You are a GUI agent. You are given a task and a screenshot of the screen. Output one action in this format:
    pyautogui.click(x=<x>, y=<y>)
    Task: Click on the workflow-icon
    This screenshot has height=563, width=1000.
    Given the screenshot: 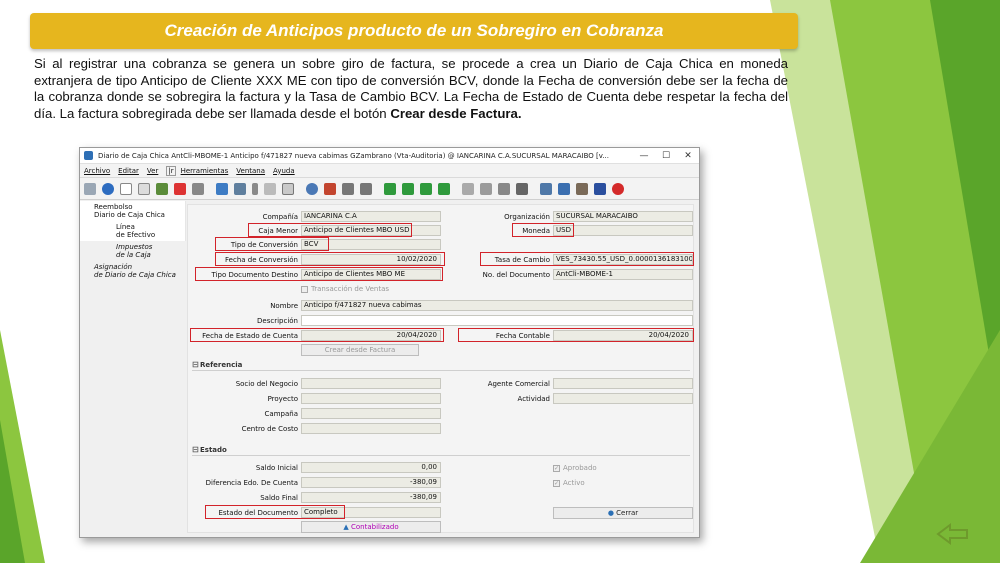 What is the action you would take?
    pyautogui.click(x=600, y=188)
    